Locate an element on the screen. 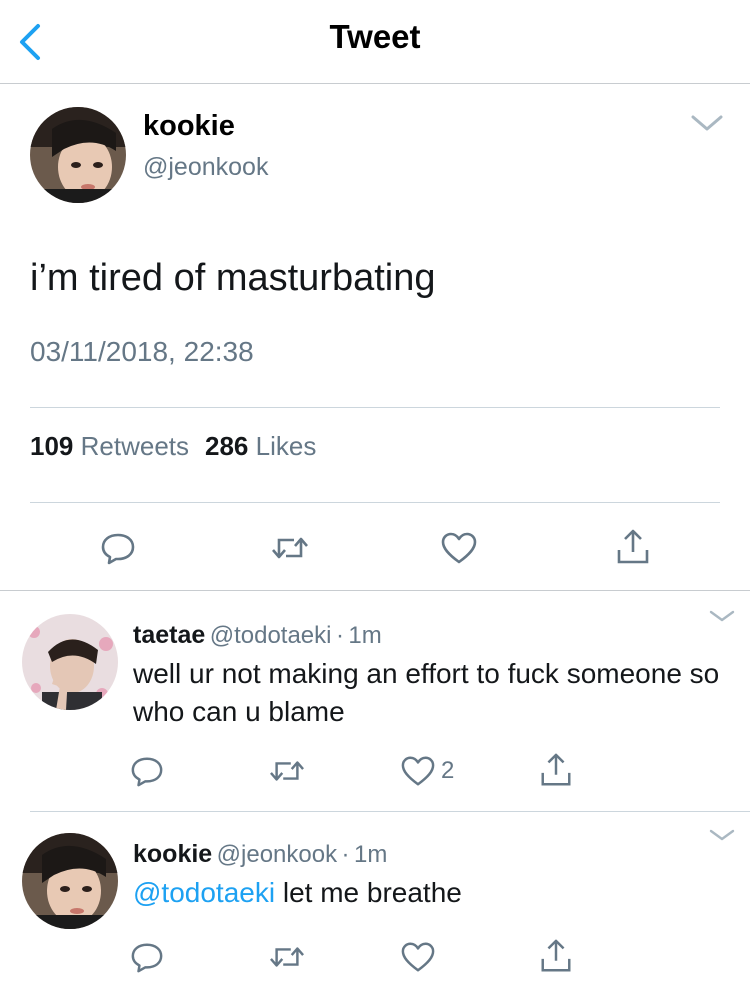  tweet-timestamp: 03/11/2018, 22:38 is located at coordinates (142, 351).